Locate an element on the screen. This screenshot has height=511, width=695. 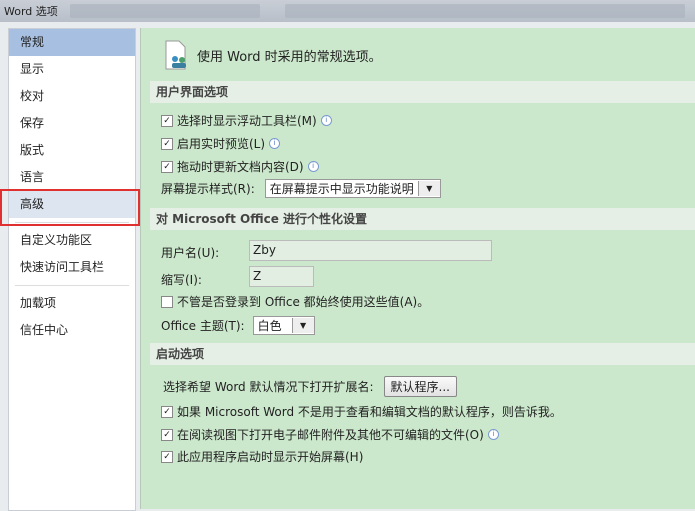
option-label: 拖动时更新文档内容(D) is located at coordinates (240, 167).